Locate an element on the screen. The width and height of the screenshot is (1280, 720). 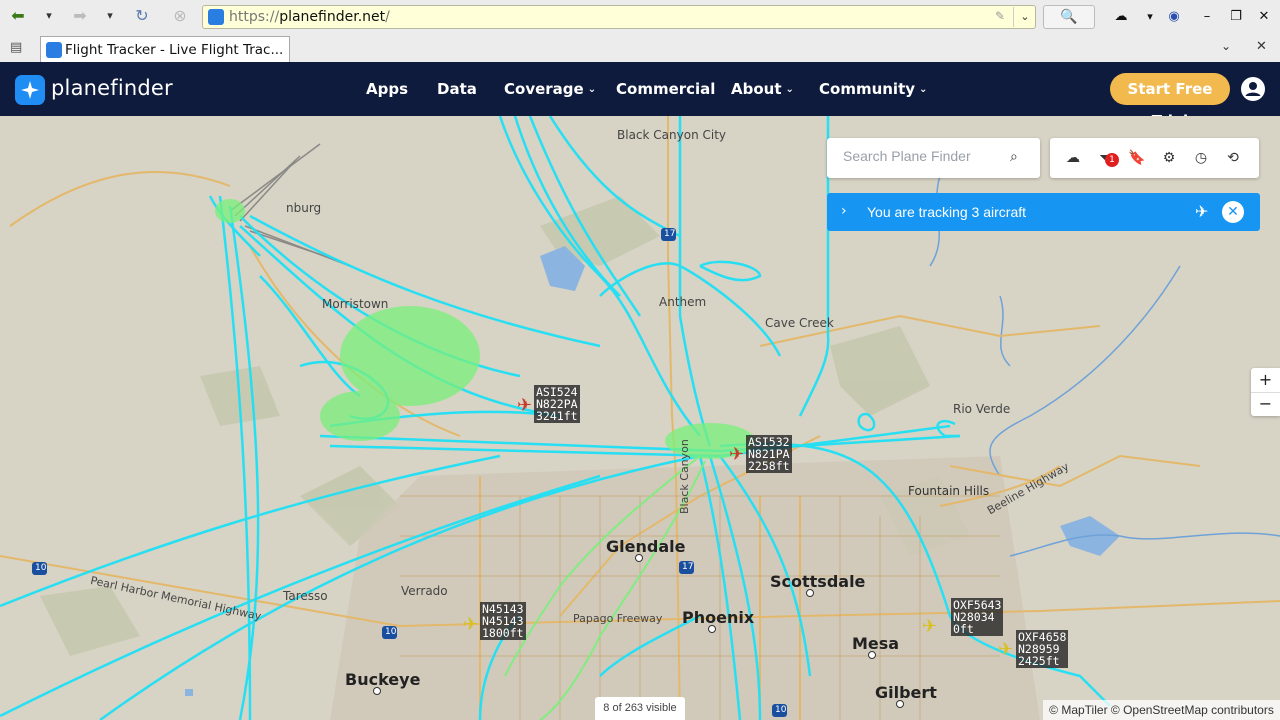
place-black-canyon-city: Black Canyon City is located at coordinates (672, 135).